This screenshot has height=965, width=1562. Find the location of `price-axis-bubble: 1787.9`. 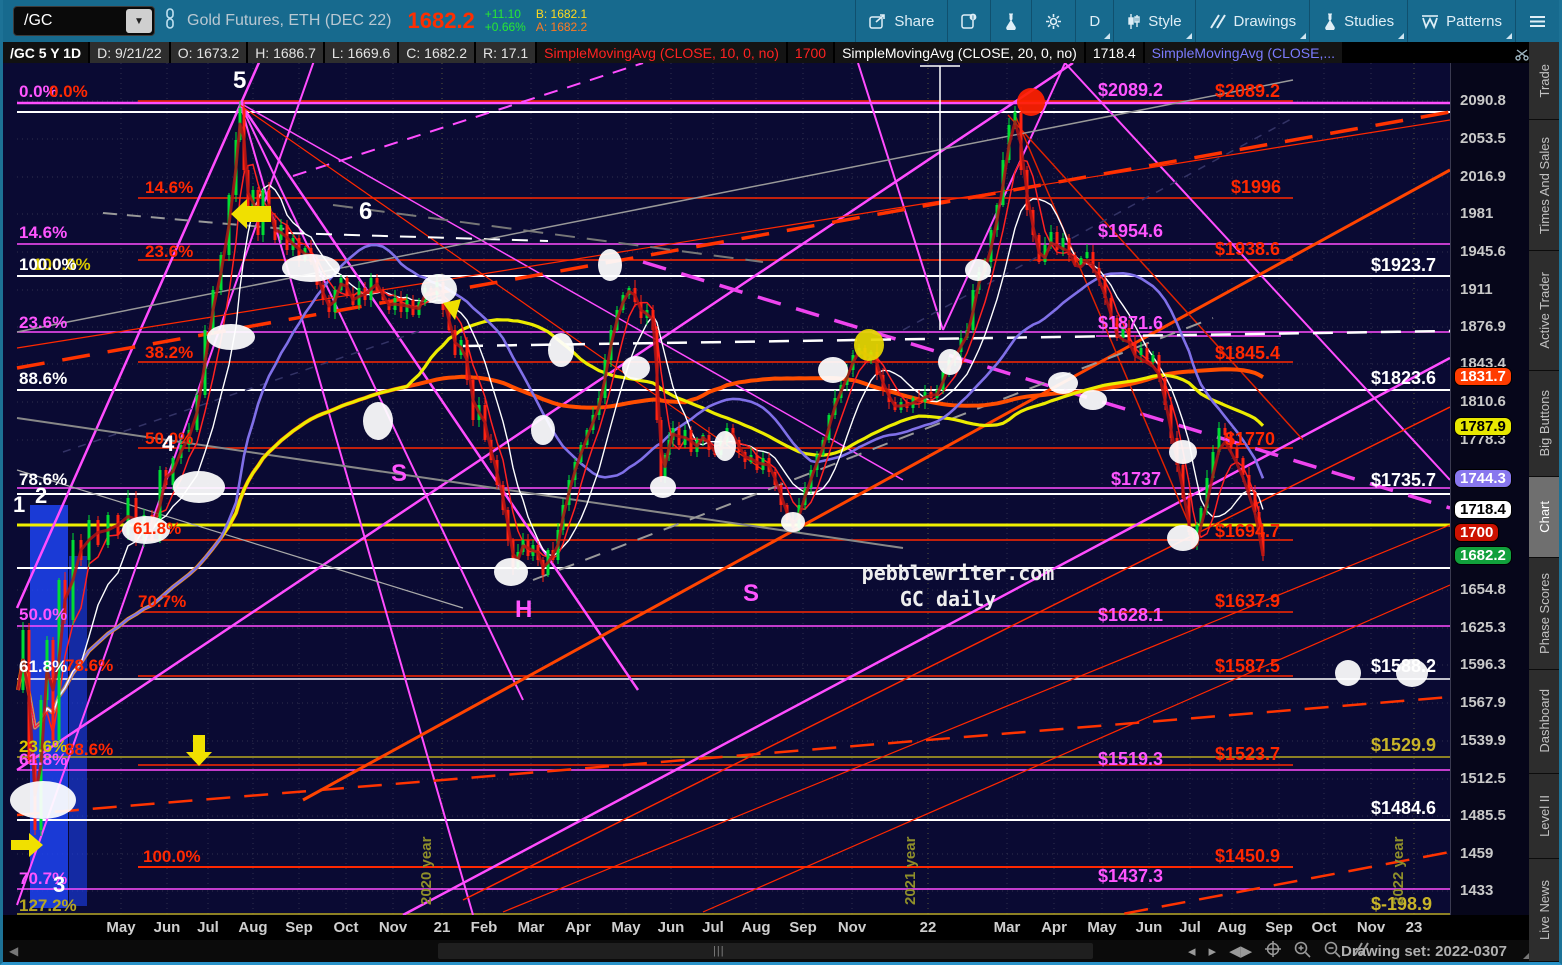

price-axis-bubble: 1787.9 is located at coordinates (1483, 426).